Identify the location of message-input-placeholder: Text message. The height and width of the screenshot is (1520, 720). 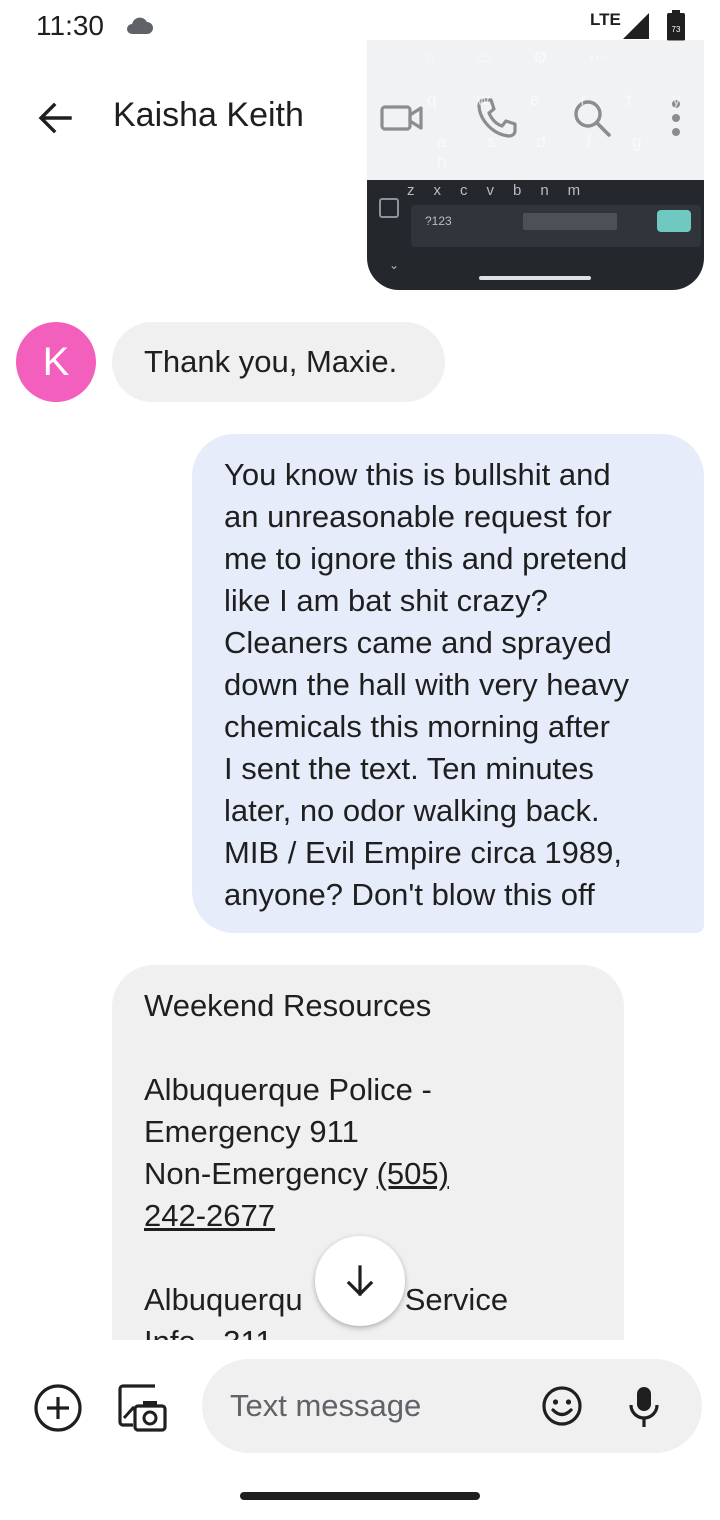
(325, 1406).